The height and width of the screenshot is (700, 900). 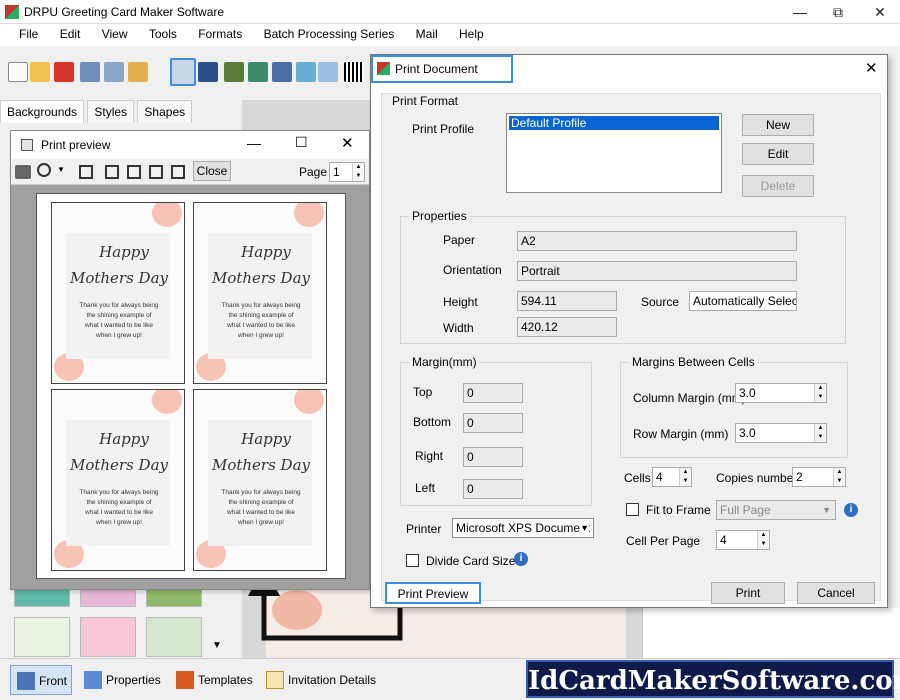 I want to click on divide-card-label: Divide Card Size, so click(x=471, y=561).